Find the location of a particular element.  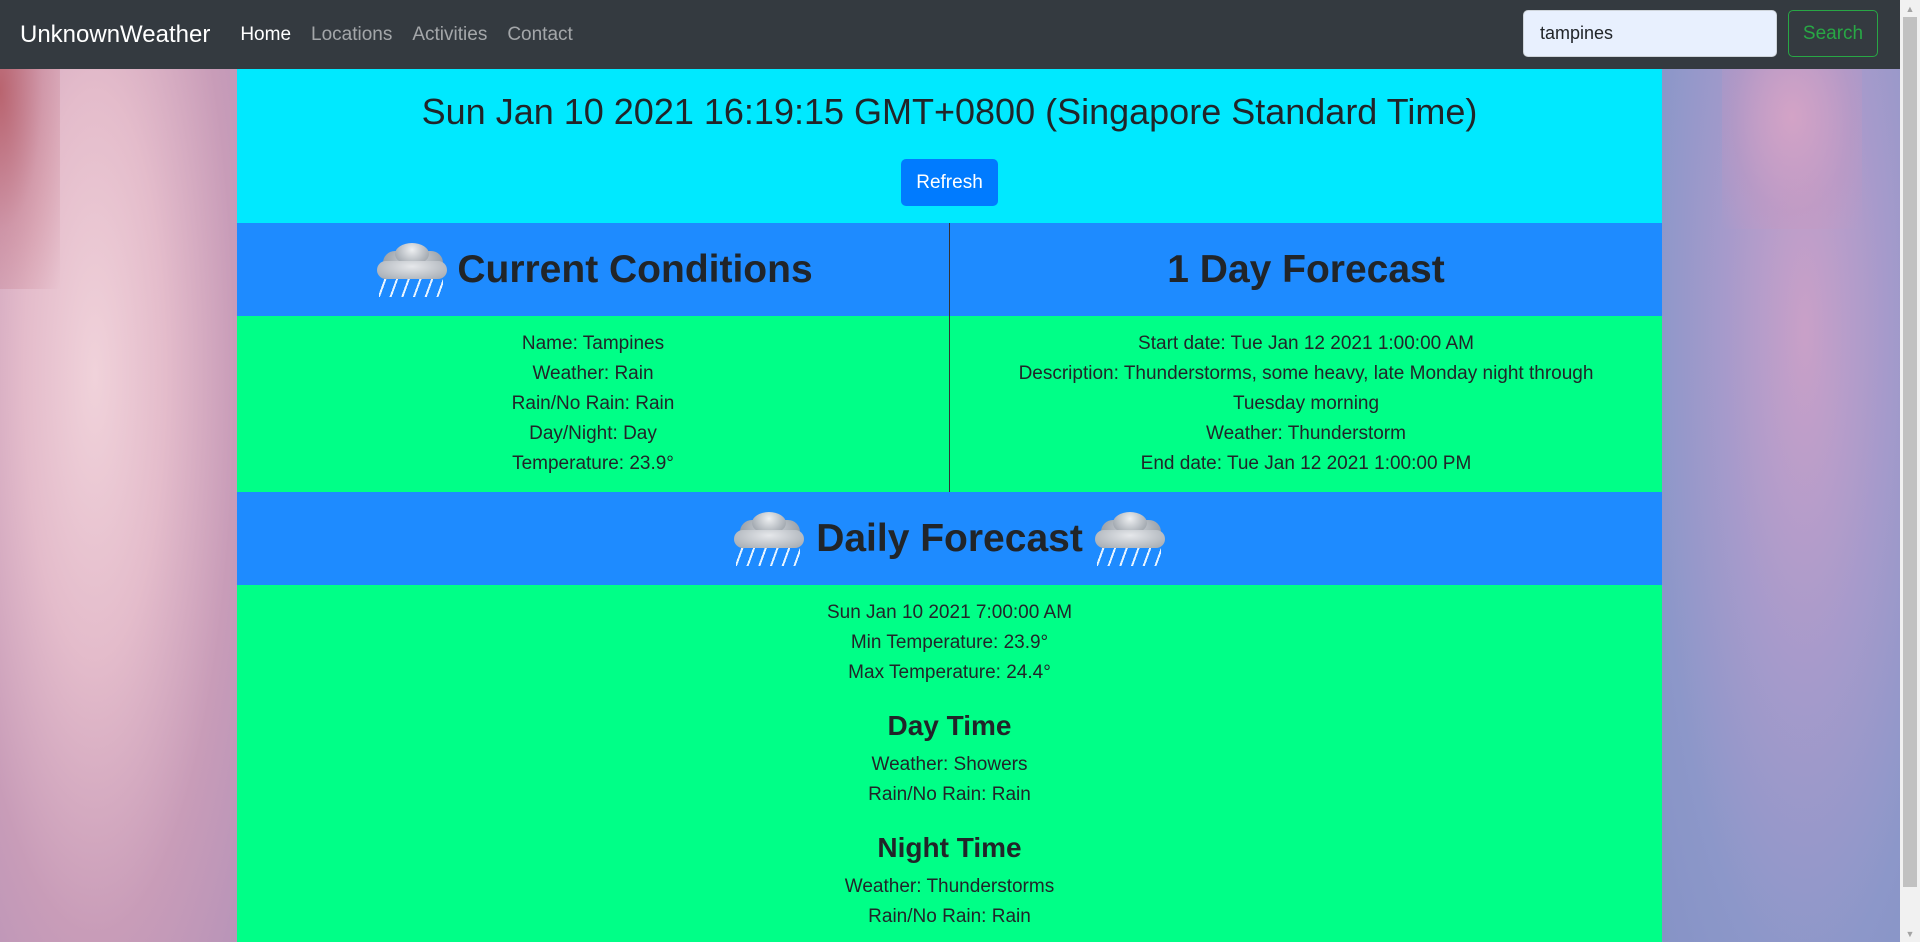

daily-forecast-header: Daily Forecast is located at coordinates (949, 538).